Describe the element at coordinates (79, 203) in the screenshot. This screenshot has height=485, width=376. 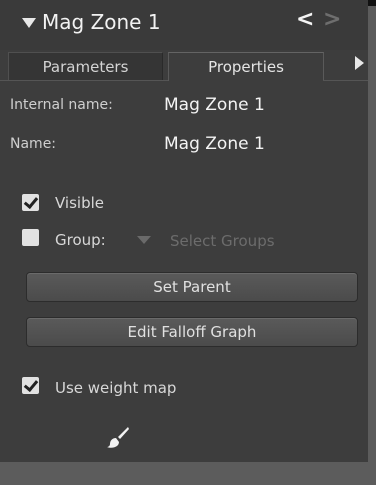
I see `visible-label: Visible` at that location.